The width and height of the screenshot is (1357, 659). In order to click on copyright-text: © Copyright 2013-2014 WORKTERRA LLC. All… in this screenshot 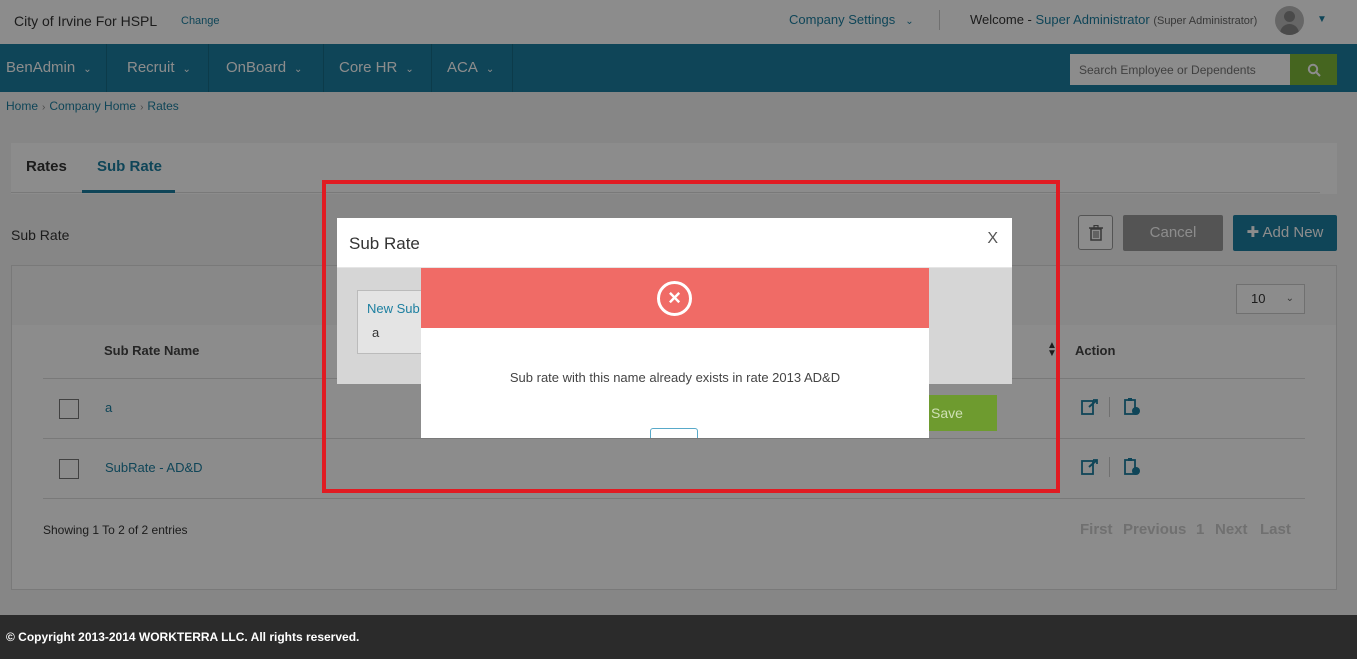, I will do `click(183, 637)`.